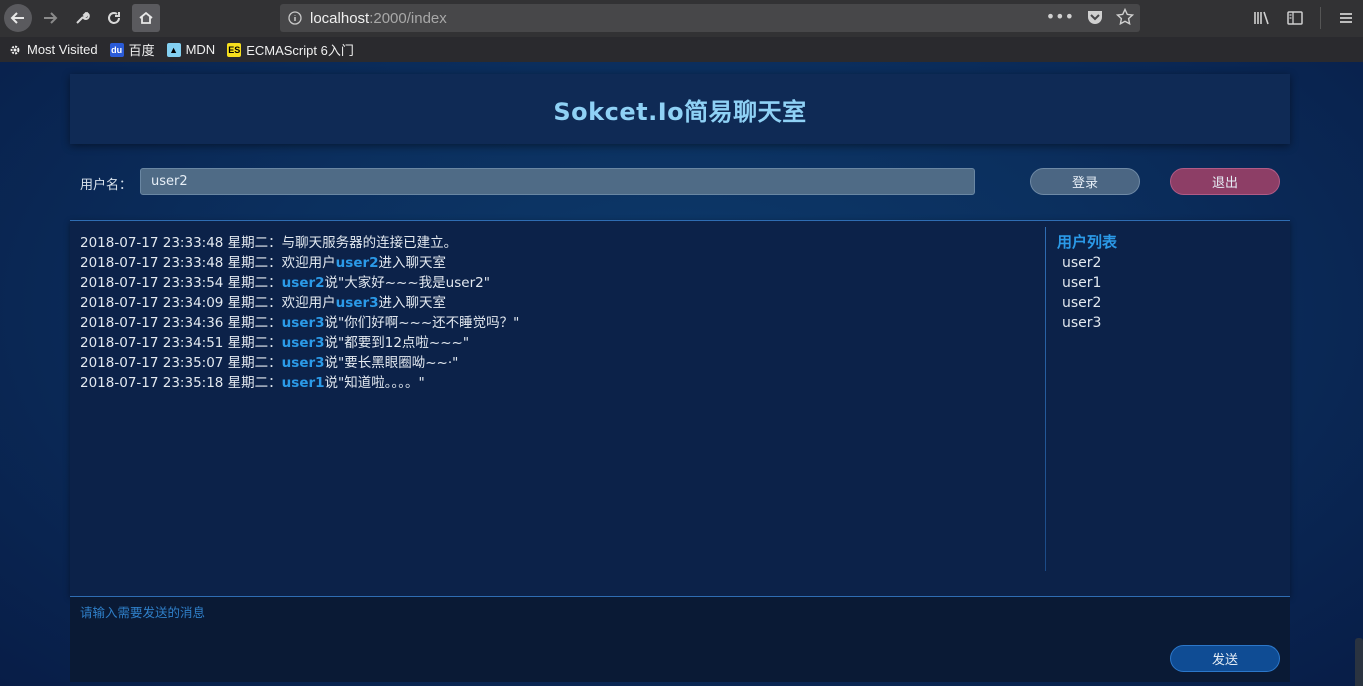 Image resolution: width=1363 pixels, height=686 pixels. I want to click on user-list-title: 用户列表, so click(1087, 242).